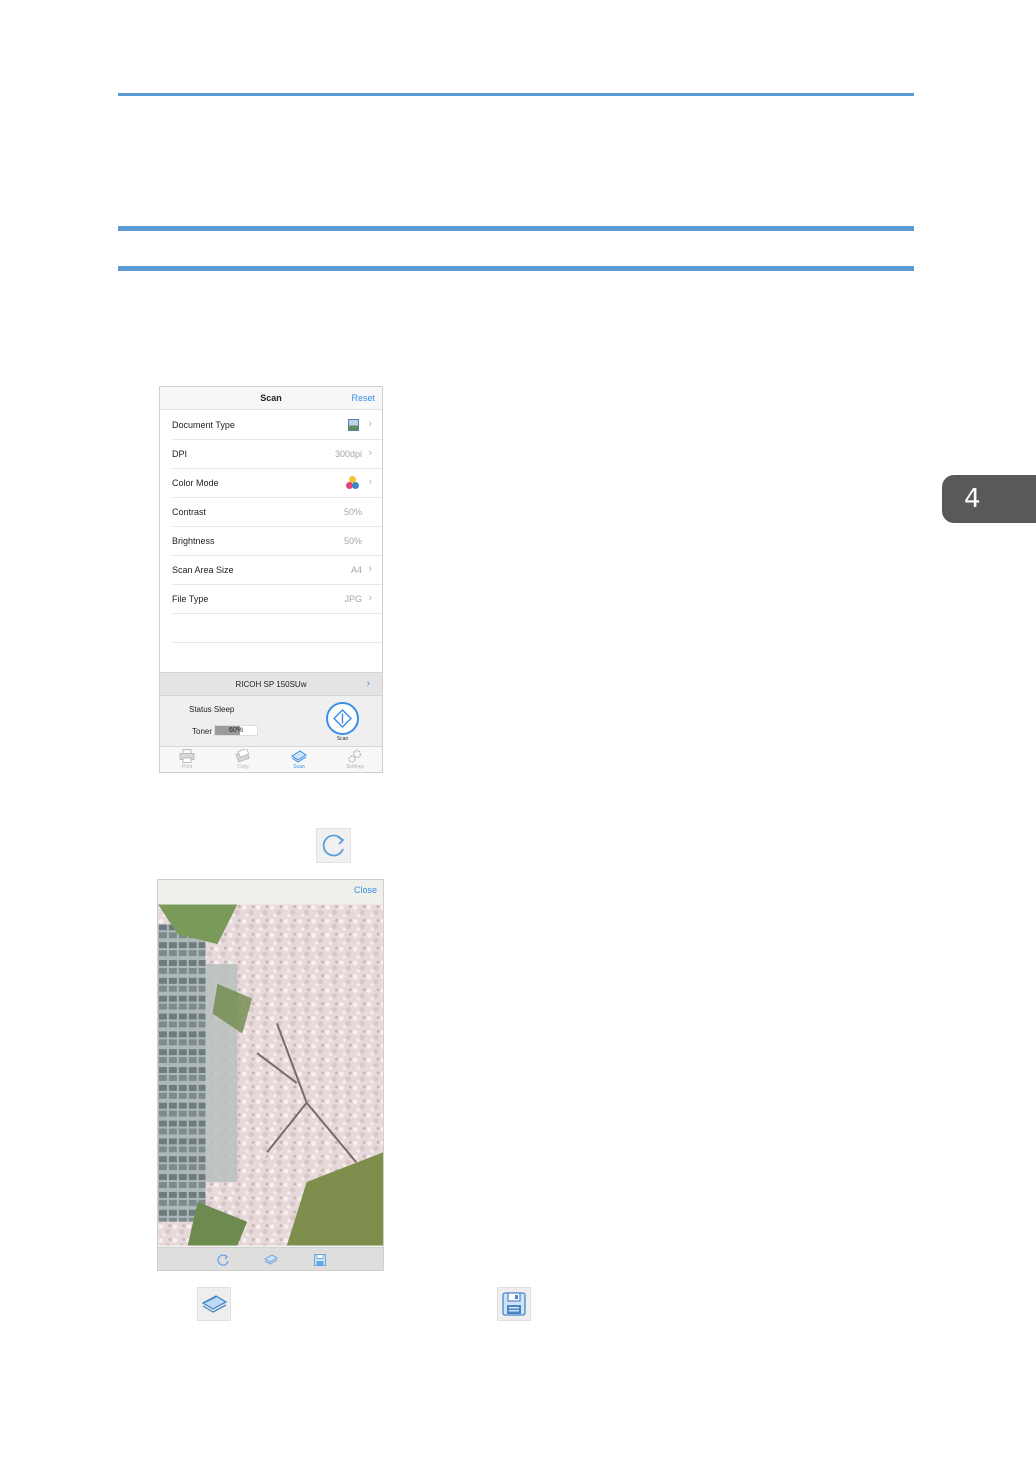  What do you see at coordinates (516, 94) in the screenshot?
I see `header-rule` at bounding box center [516, 94].